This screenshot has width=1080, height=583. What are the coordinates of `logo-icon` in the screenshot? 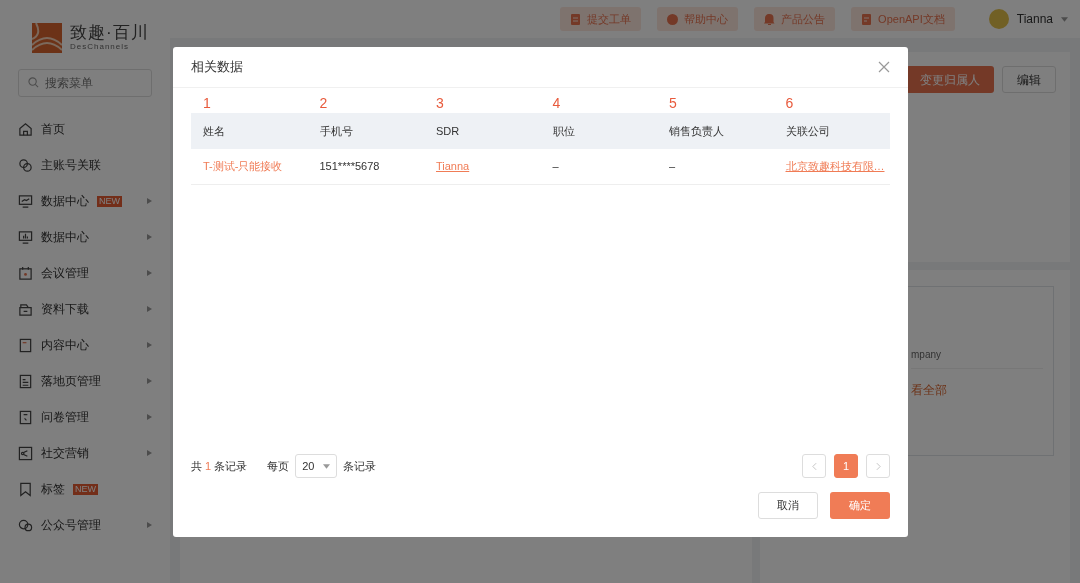 It's located at (47, 38).